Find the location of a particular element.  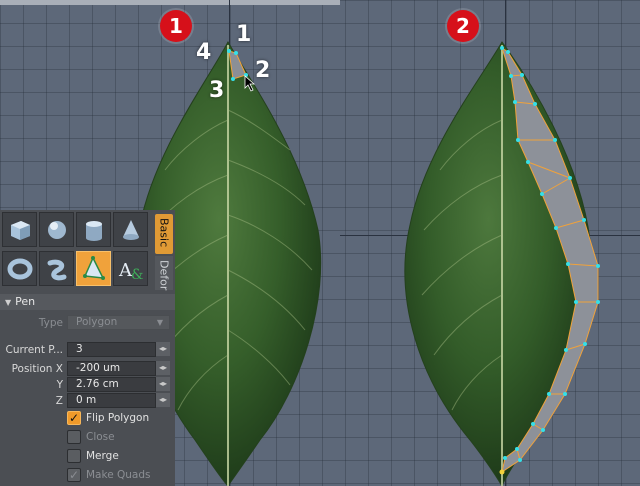

tube-icon is located at coordinates (57, 270).